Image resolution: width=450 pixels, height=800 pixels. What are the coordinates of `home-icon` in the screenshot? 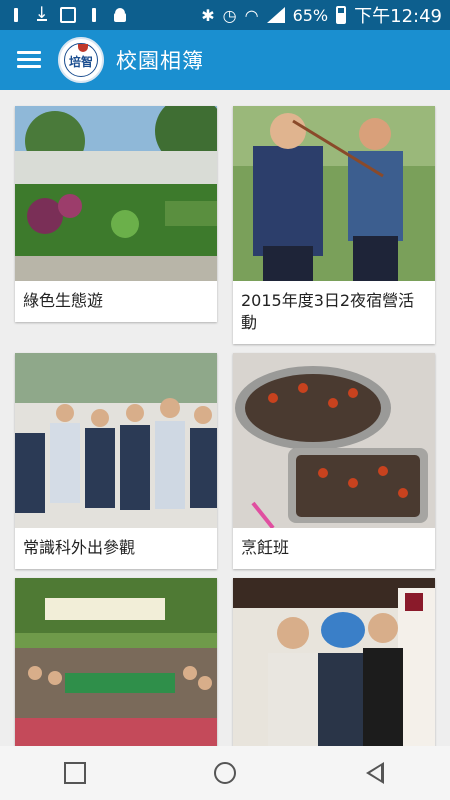 It's located at (225, 773).